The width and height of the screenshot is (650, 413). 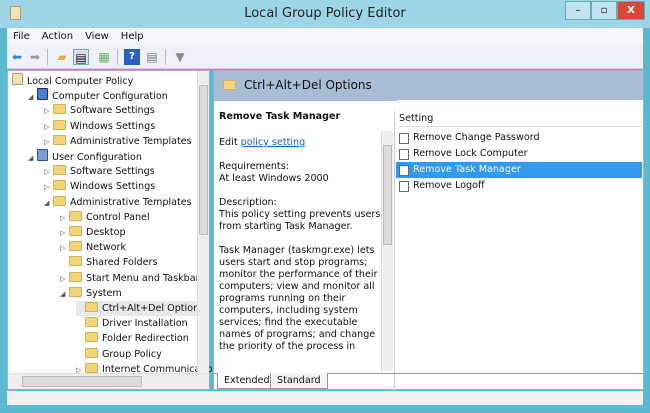 I want to click on status-bar, so click(x=325, y=398).